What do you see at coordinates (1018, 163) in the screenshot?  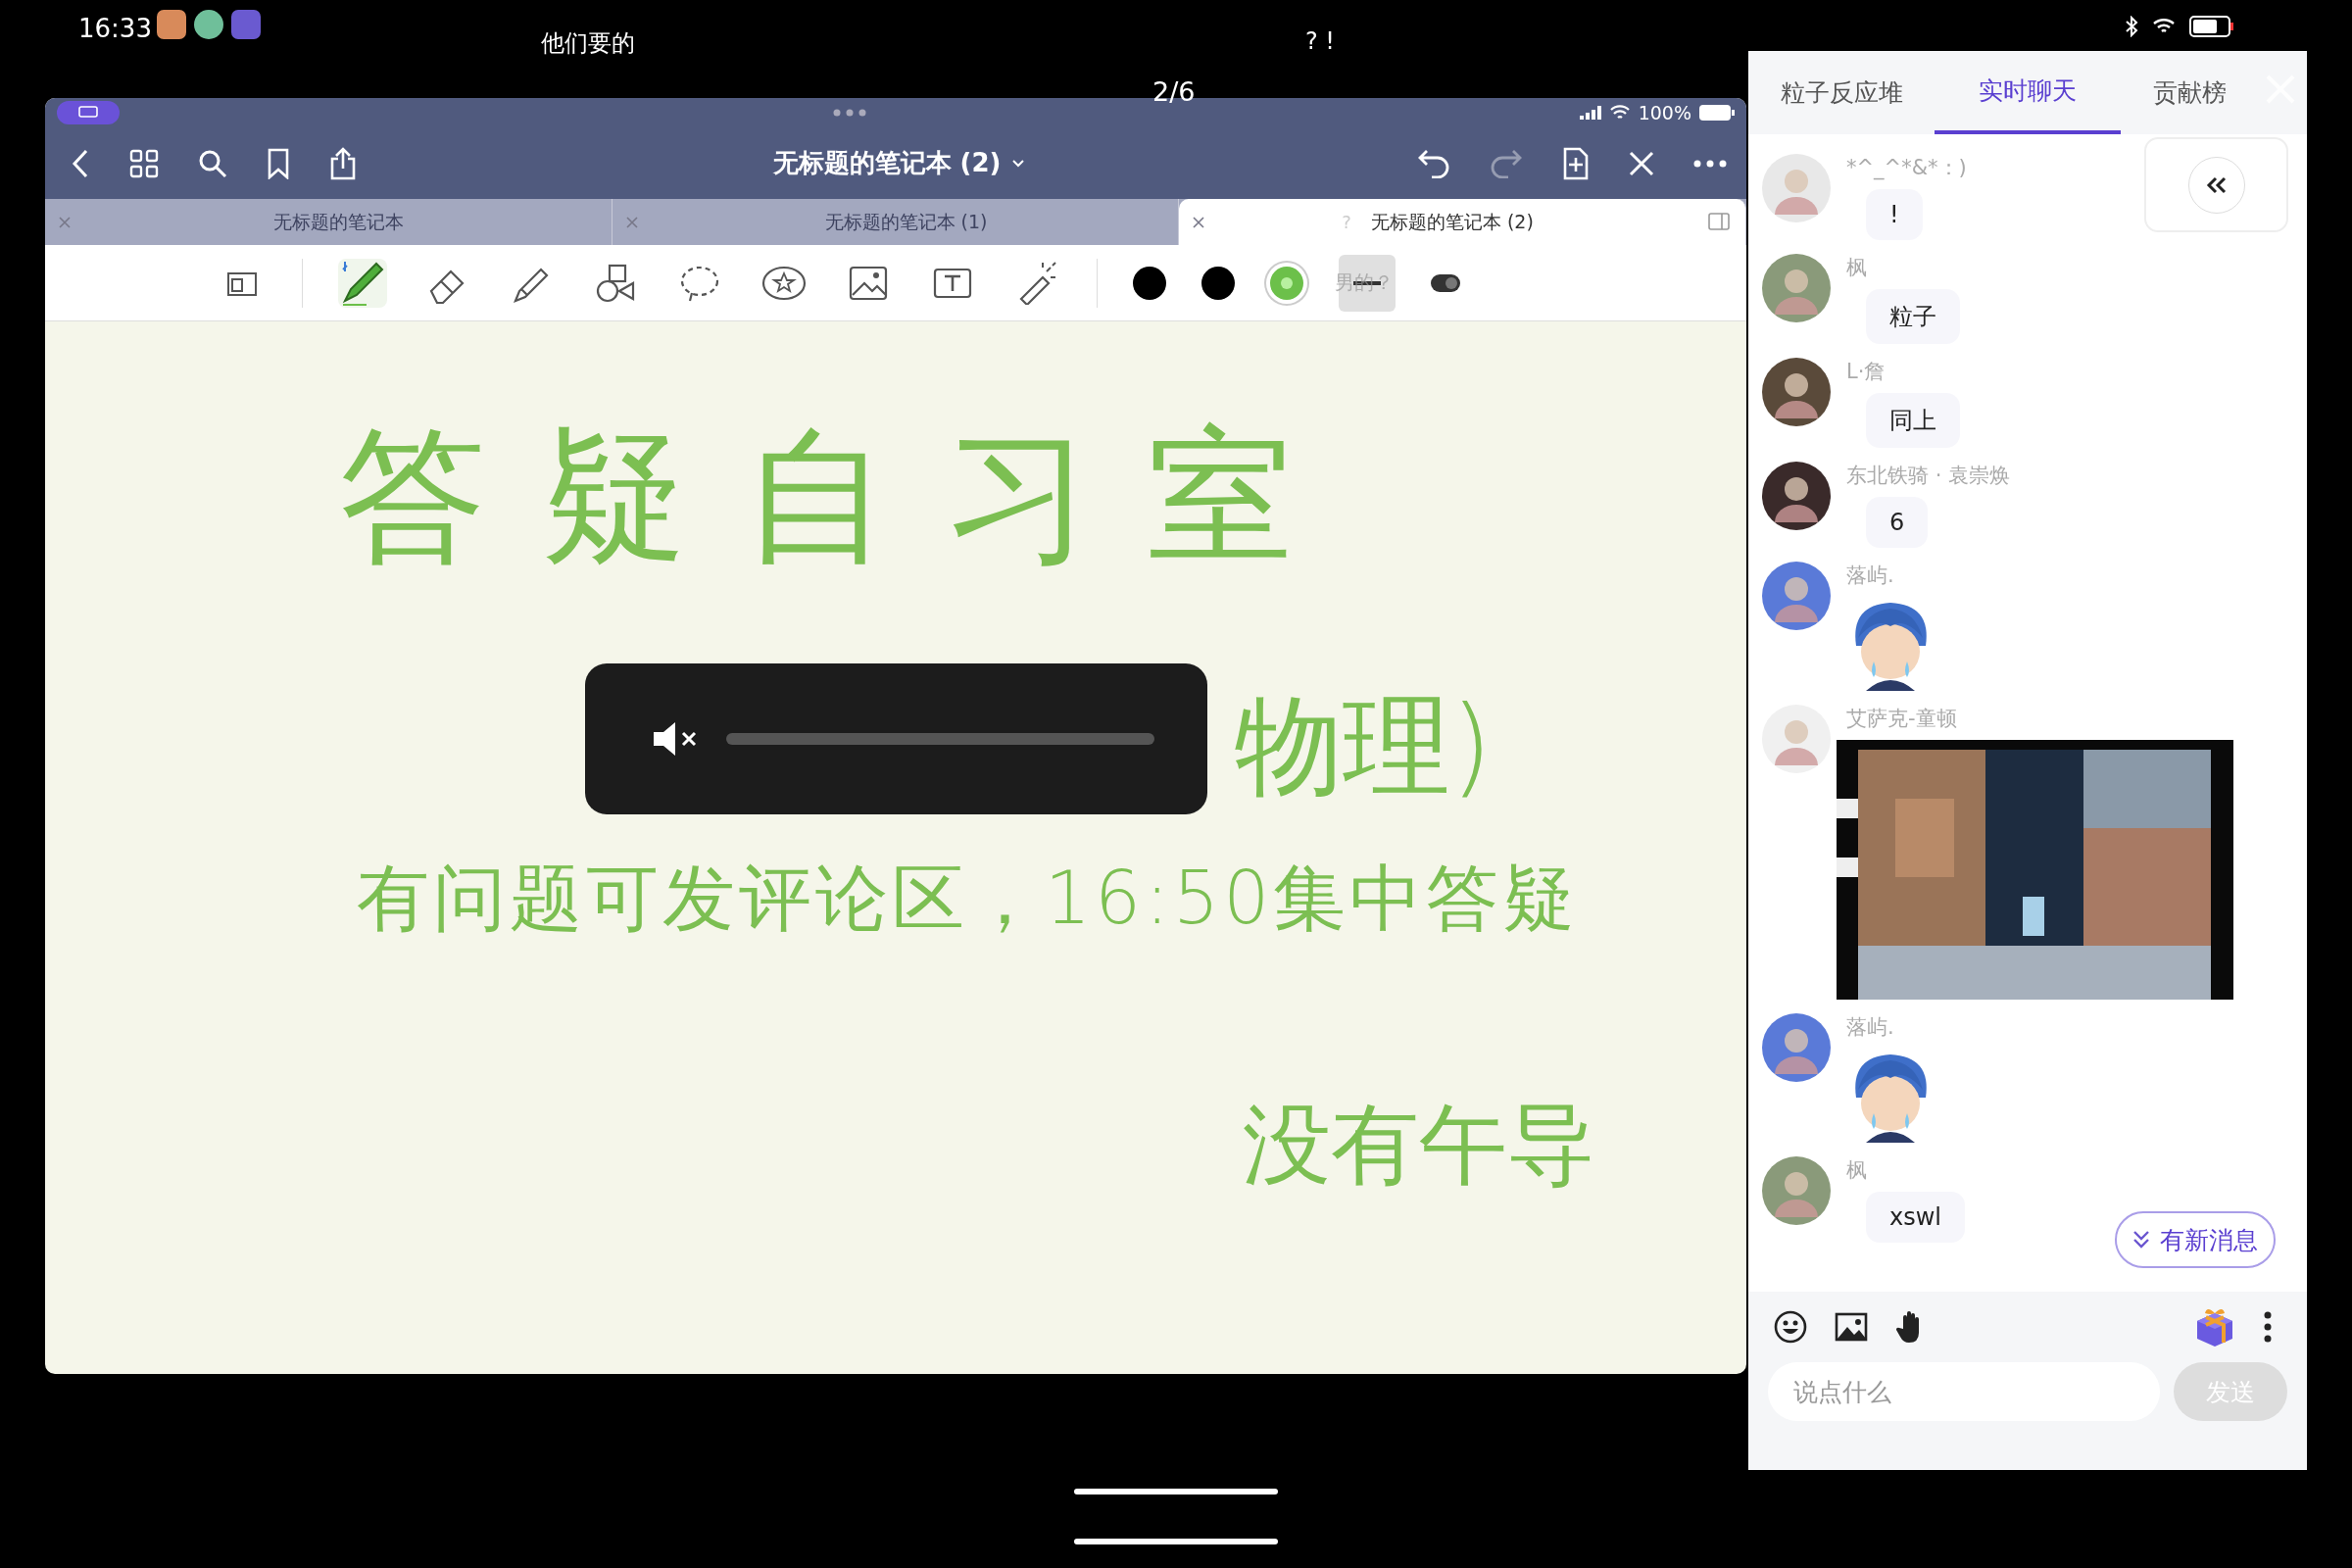 I see `caret-icon` at bounding box center [1018, 163].